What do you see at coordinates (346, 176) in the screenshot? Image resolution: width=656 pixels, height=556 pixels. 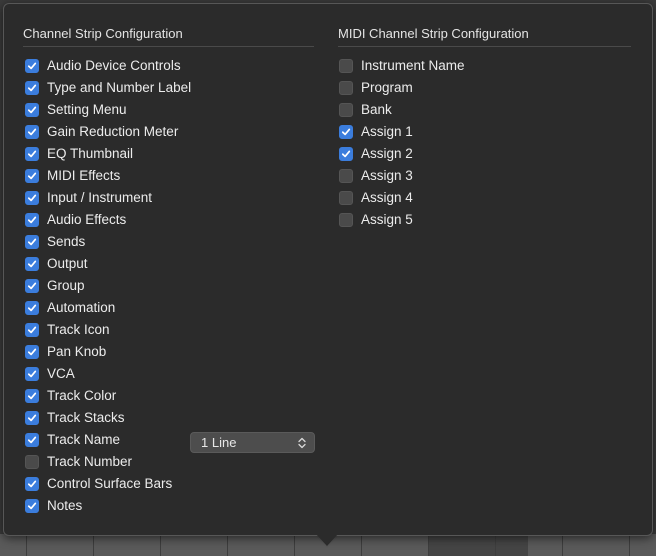 I see `assign-3-checkbox` at bounding box center [346, 176].